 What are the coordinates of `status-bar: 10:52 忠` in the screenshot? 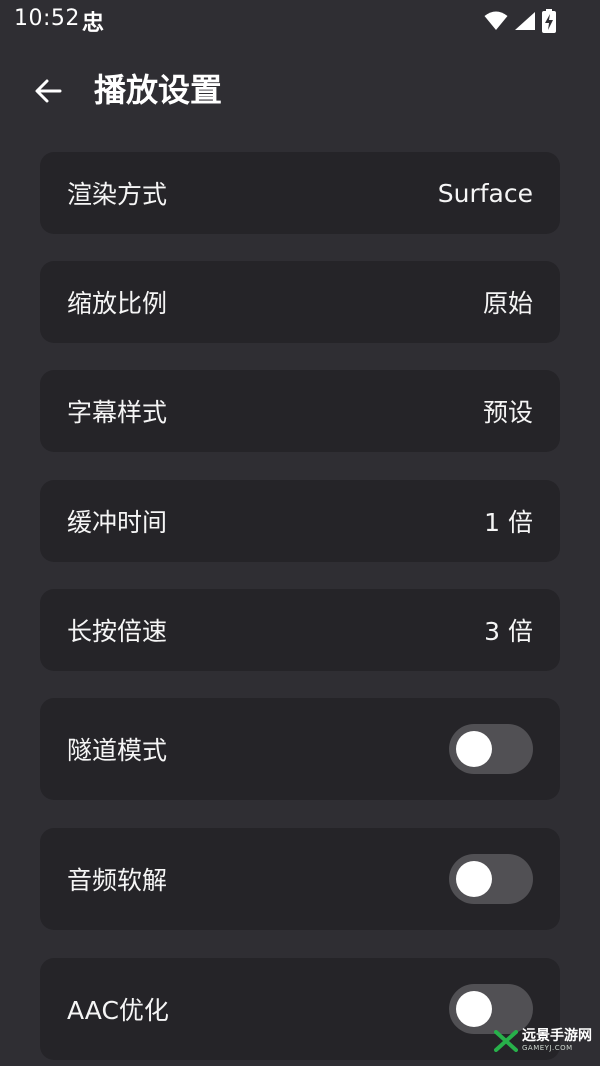 It's located at (300, 20).